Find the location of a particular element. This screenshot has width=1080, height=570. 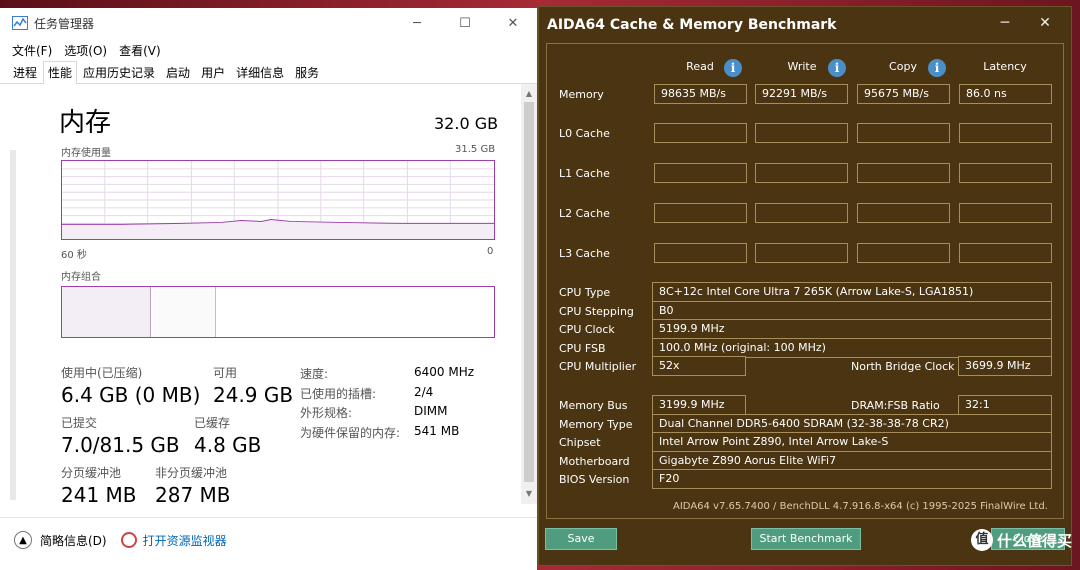

stat-available: 可用 24.9 GB is located at coordinates (253, 385).